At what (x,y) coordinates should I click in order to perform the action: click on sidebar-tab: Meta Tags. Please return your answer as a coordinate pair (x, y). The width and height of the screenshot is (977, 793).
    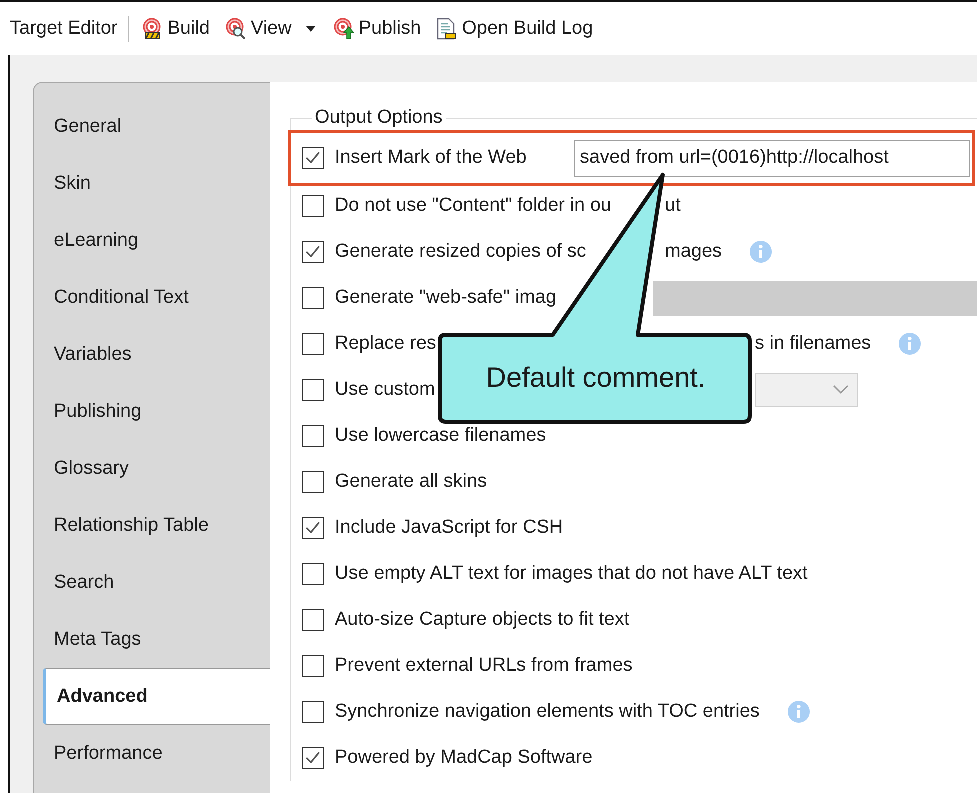
    Looking at the image, I should click on (152, 639).